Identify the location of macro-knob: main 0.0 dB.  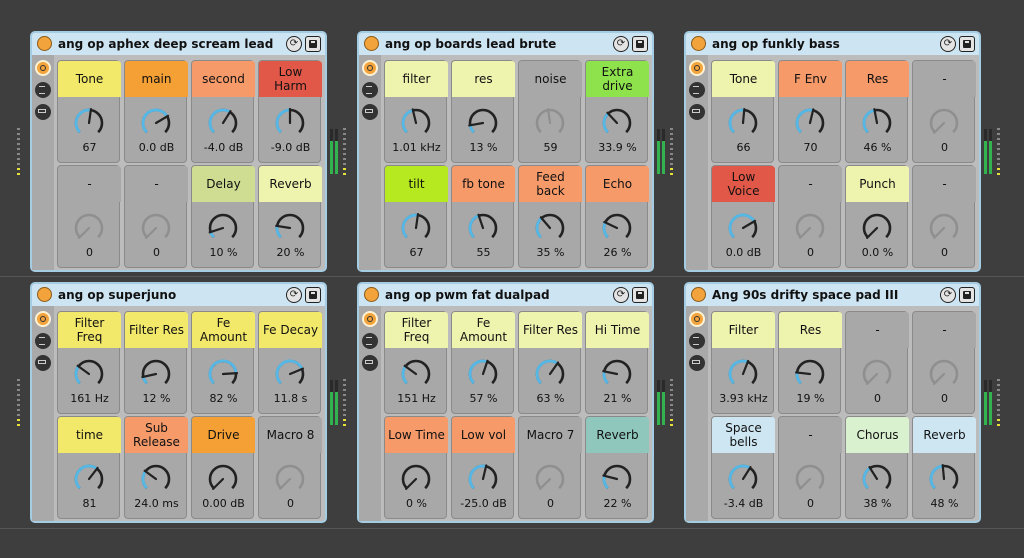
(156, 111).